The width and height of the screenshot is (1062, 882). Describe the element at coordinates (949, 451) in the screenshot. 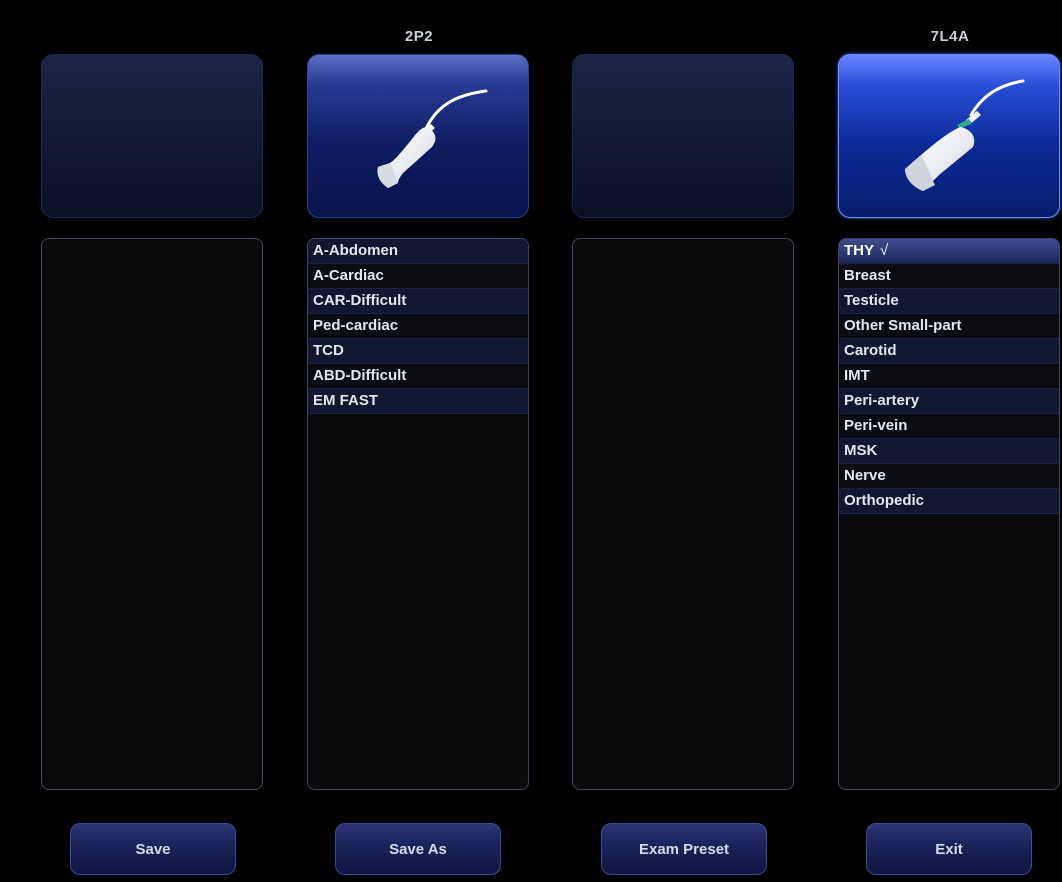

I see `list-item: MSK` at that location.